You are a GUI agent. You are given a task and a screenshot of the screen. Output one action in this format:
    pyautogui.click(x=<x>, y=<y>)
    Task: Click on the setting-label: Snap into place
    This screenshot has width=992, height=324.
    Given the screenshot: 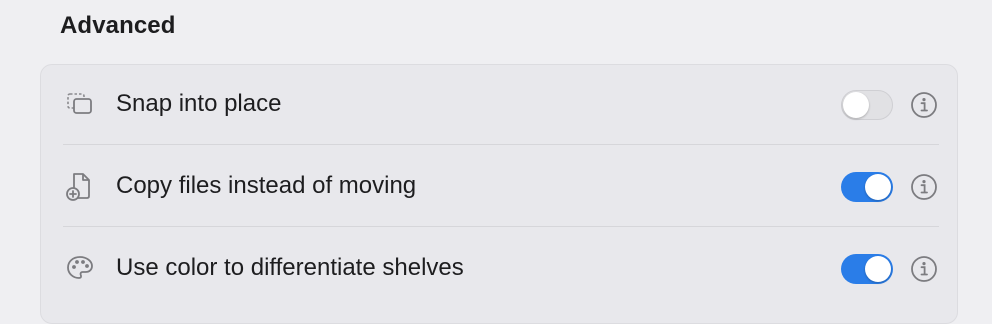 What is the action you would take?
    pyautogui.click(x=199, y=103)
    